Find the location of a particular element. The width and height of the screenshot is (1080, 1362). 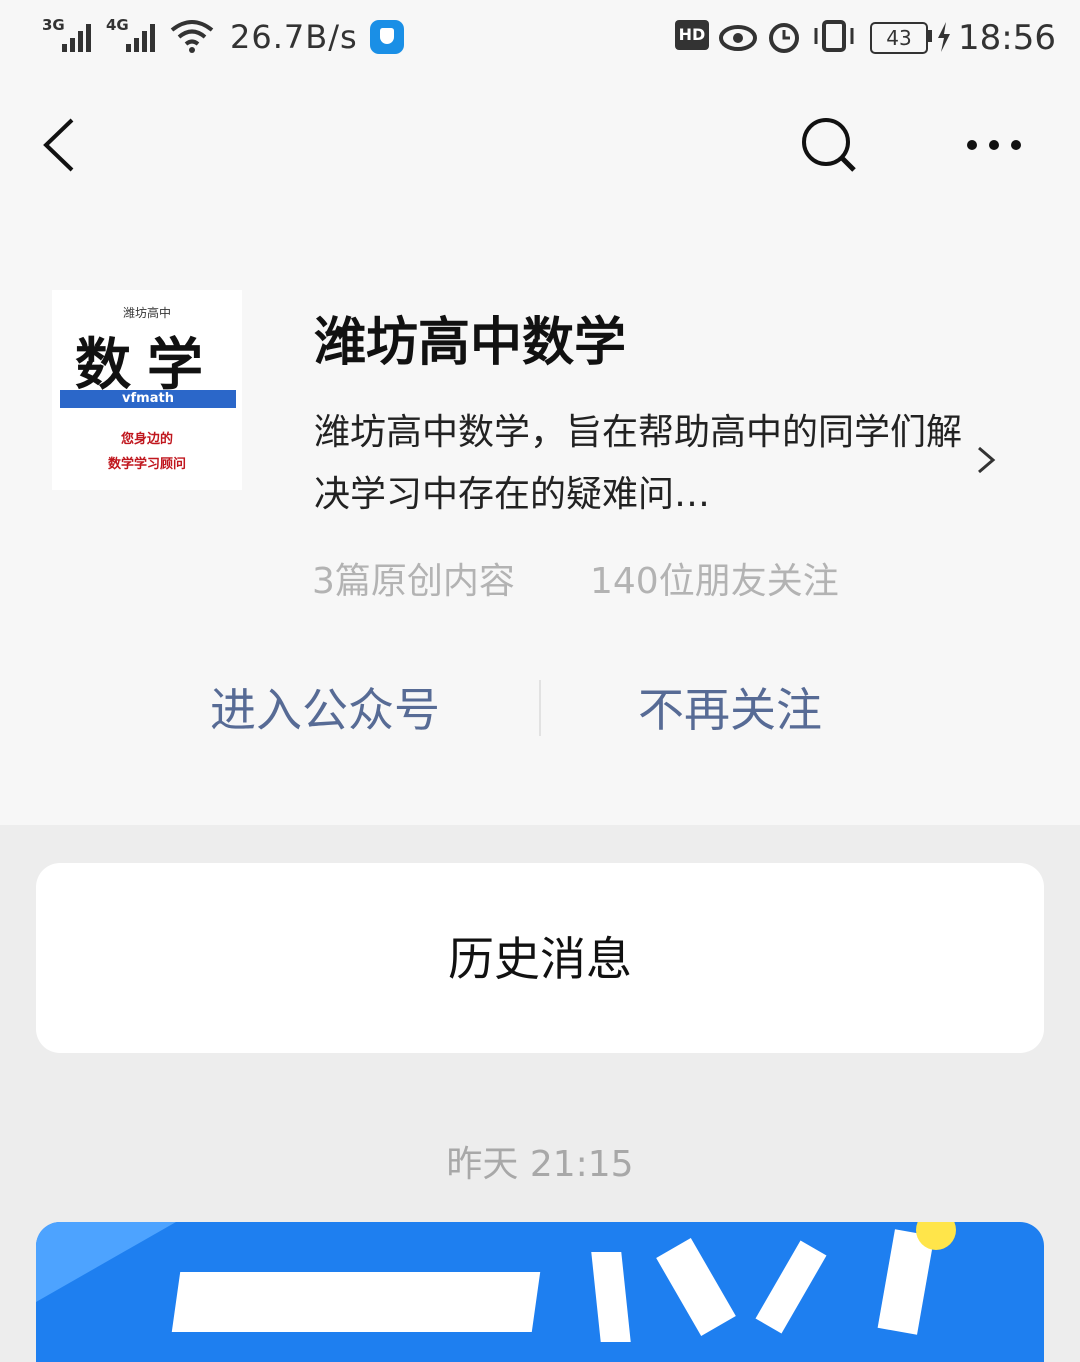

network-speed: 26.7B/s is located at coordinates (294, 37).